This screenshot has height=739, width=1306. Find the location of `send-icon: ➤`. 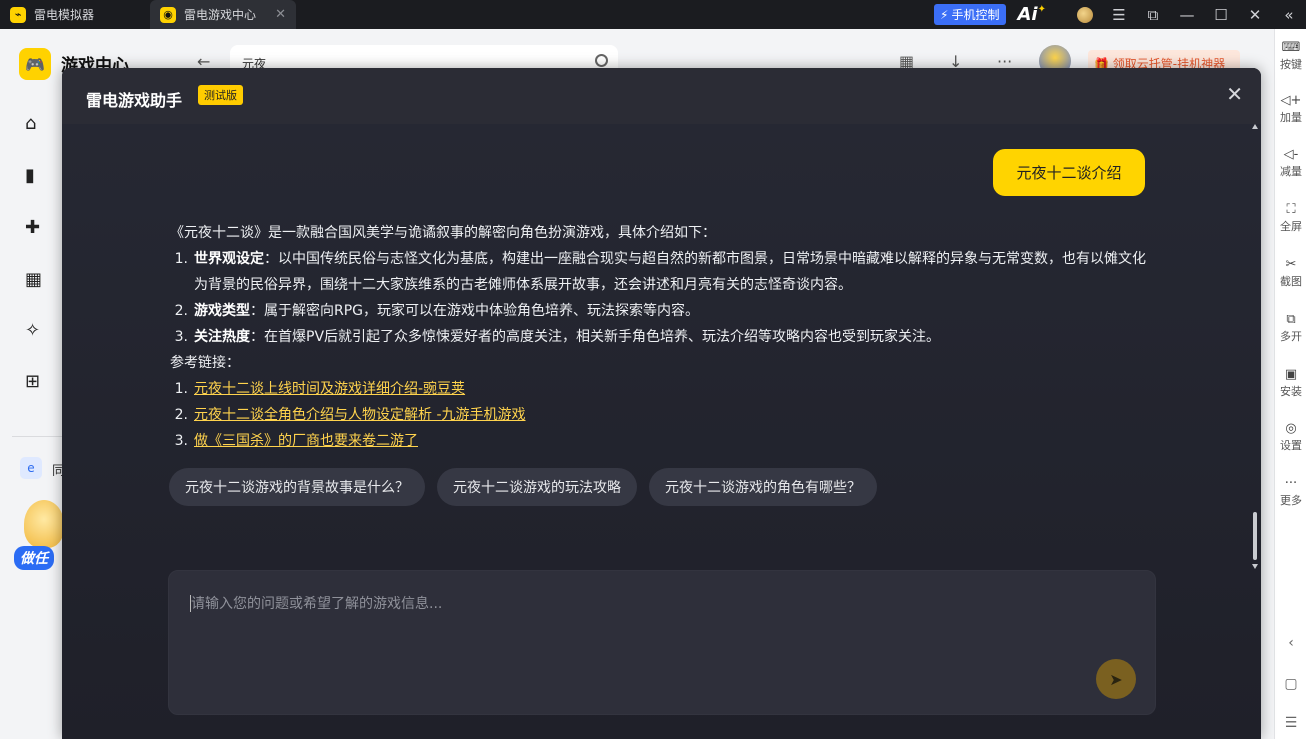

send-icon: ➤ is located at coordinates (1116, 679).